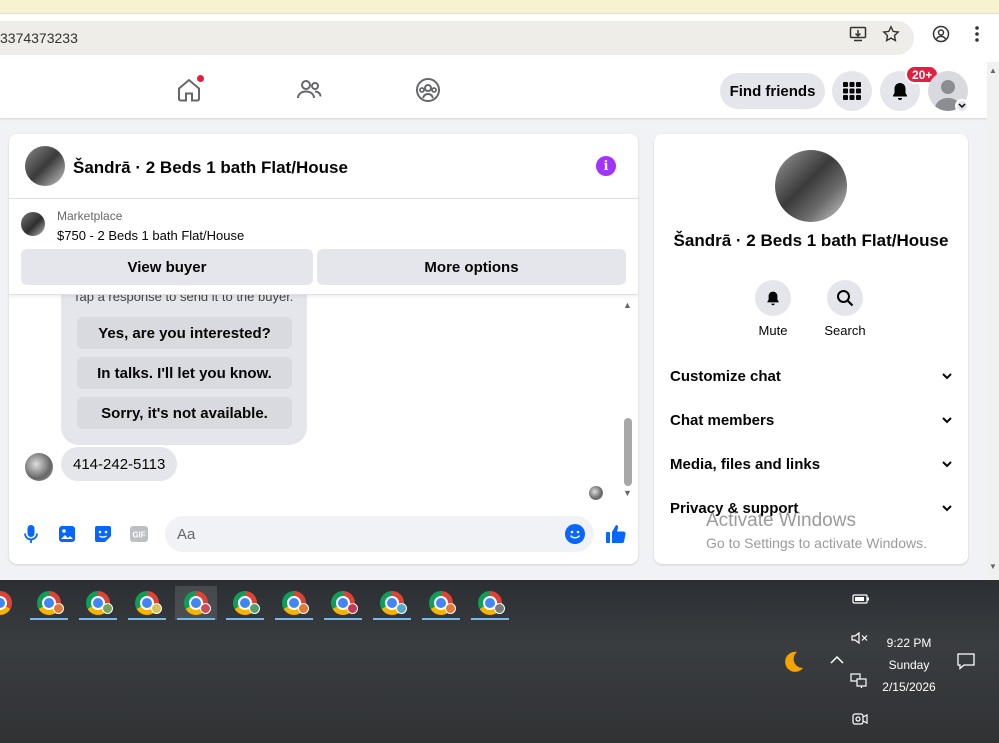 The image size is (999, 743). What do you see at coordinates (734, 508) in the screenshot?
I see `section-label: Privacy & support` at bounding box center [734, 508].